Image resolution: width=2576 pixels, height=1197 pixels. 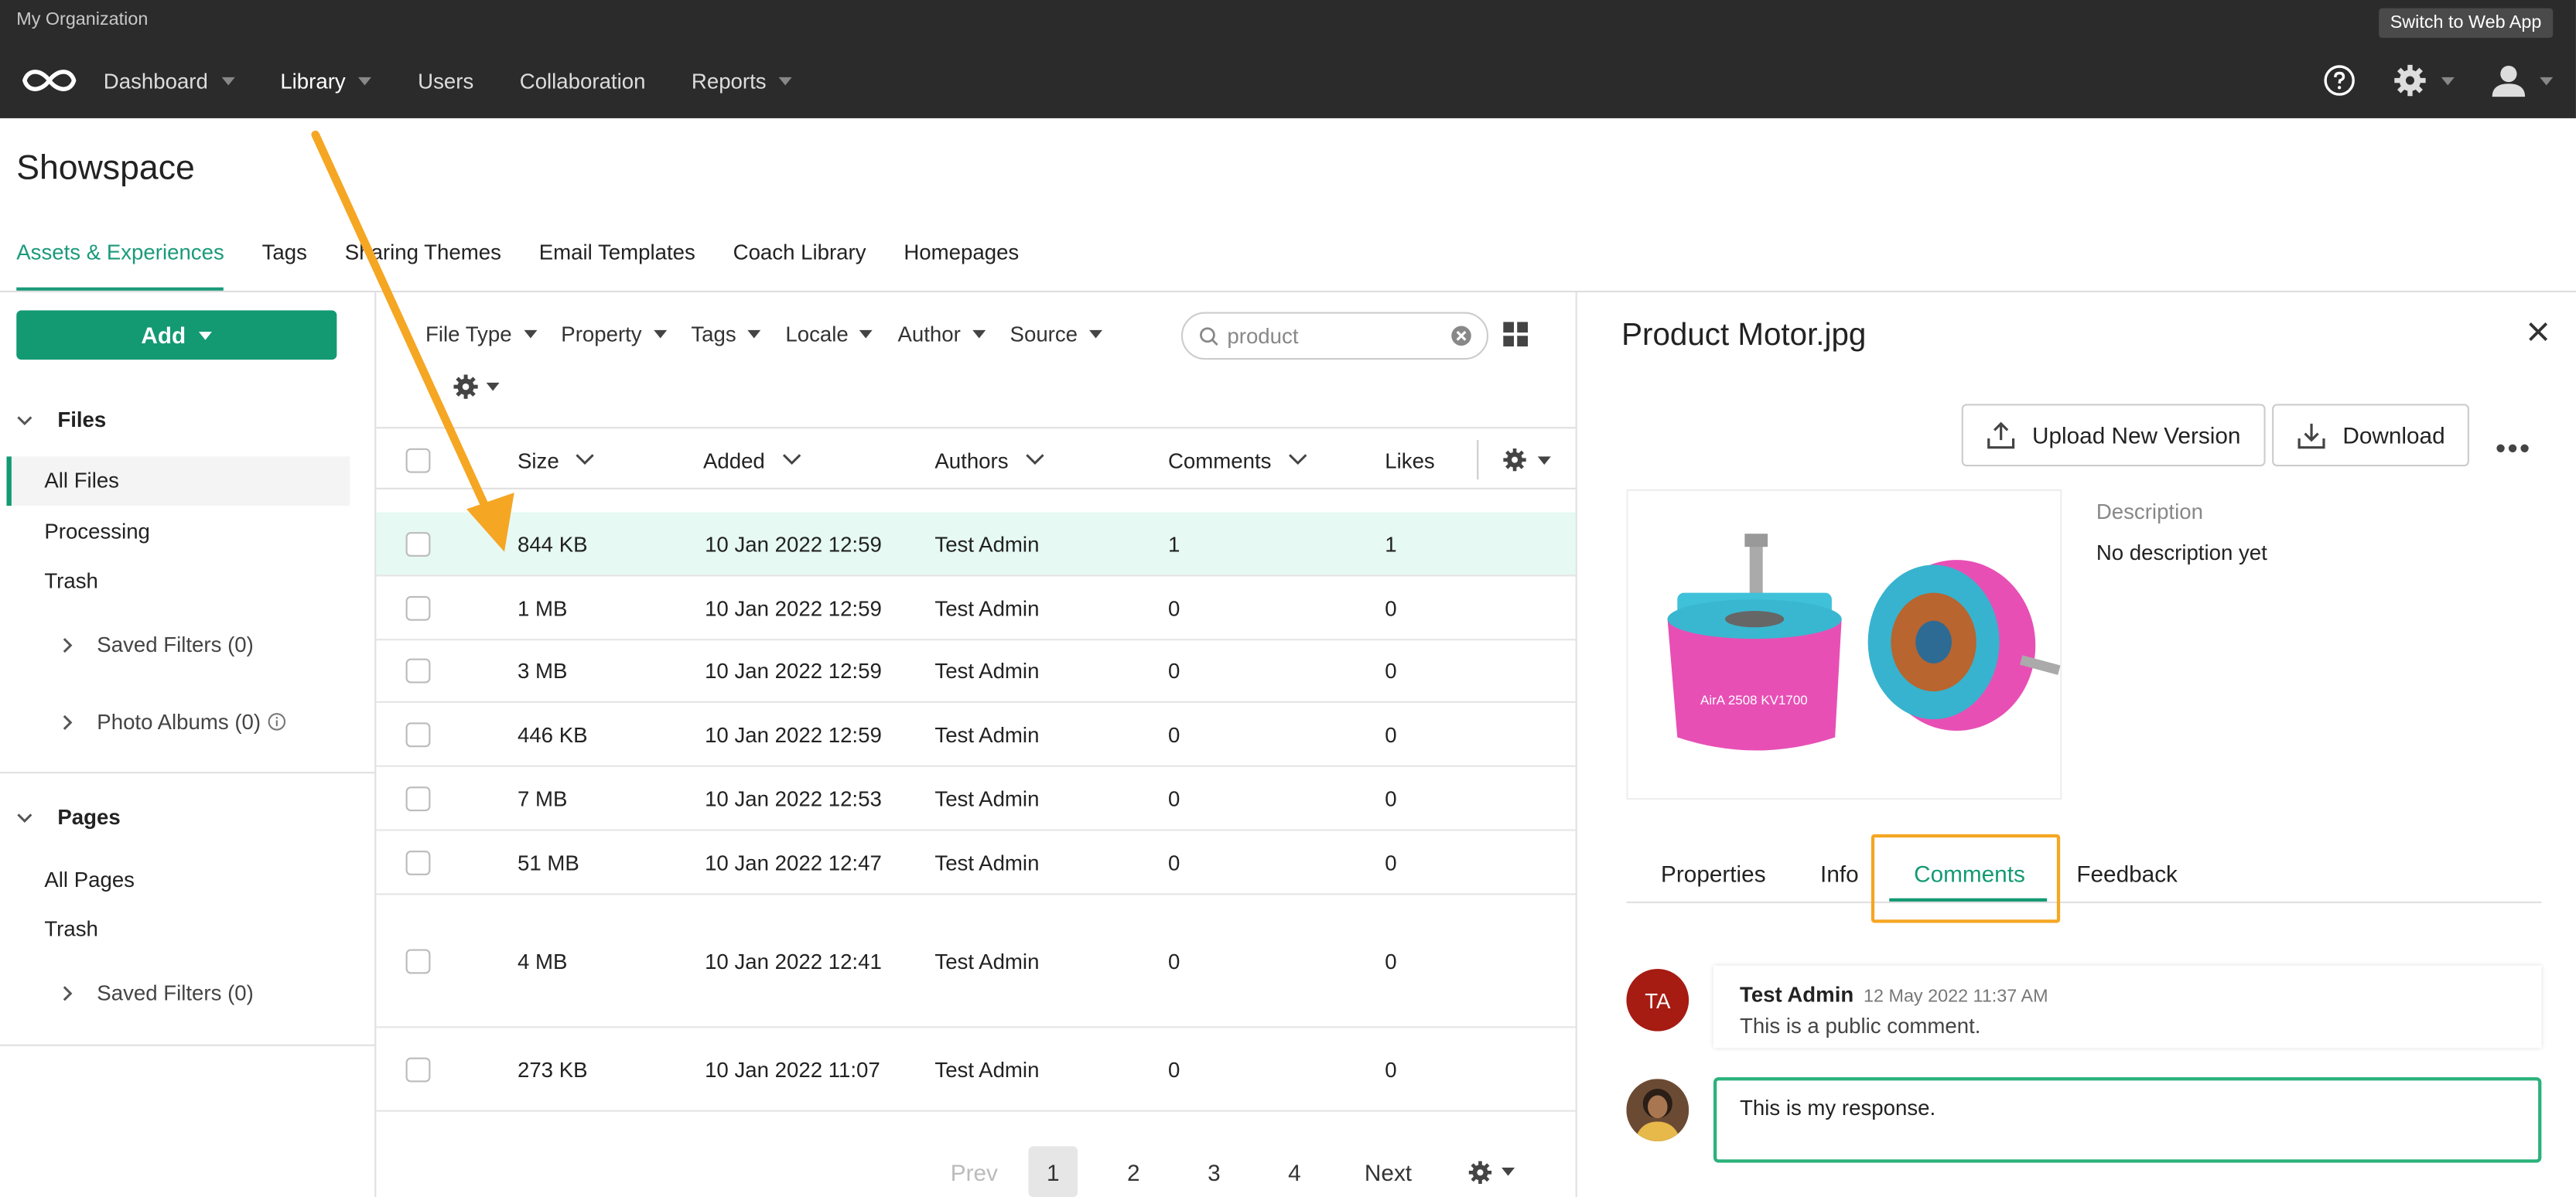 I want to click on motor-label-text: AirA 2508 KV1700, so click(x=1754, y=700).